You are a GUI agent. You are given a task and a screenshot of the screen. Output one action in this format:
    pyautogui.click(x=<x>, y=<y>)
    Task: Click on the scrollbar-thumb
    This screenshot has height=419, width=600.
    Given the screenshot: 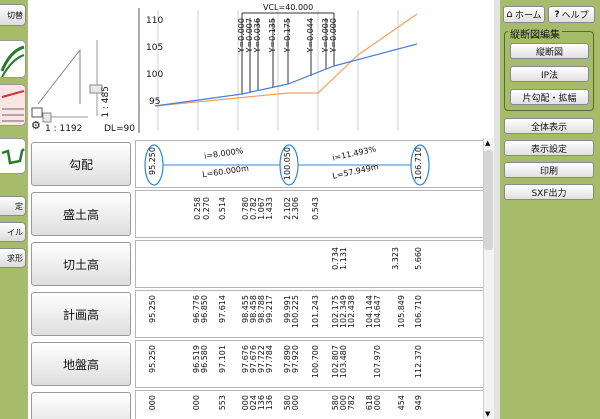 What is the action you would take?
    pyautogui.click(x=488, y=200)
    